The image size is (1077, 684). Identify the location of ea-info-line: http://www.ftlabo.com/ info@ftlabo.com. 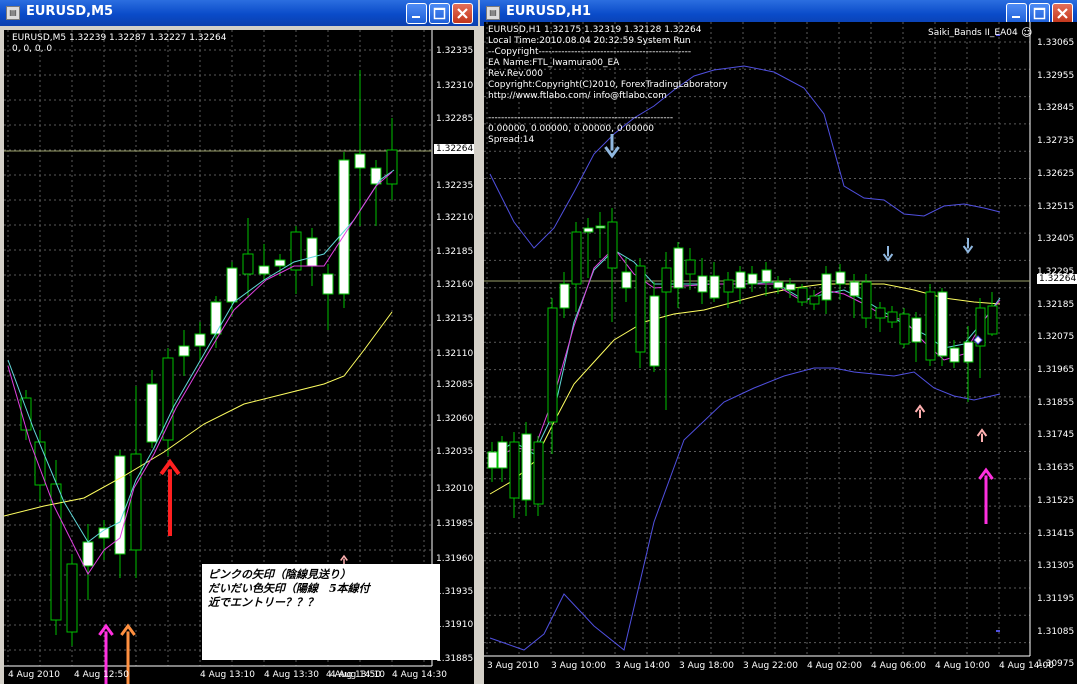
(577, 96).